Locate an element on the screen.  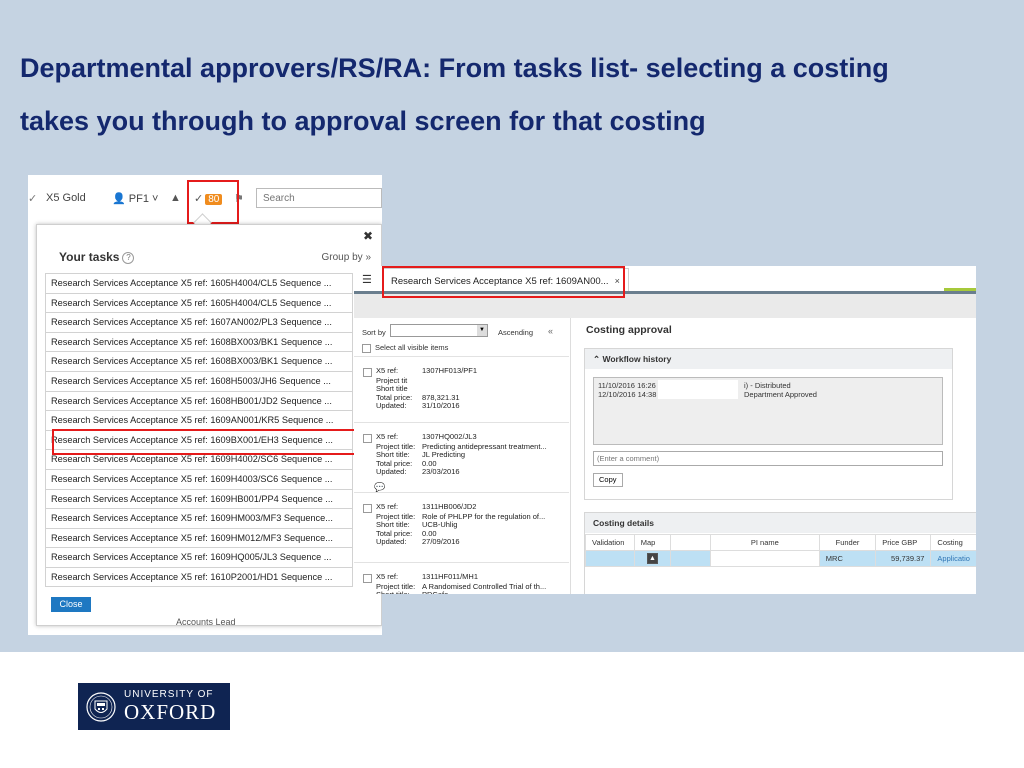
crest-icon is located at coordinates (101, 706).